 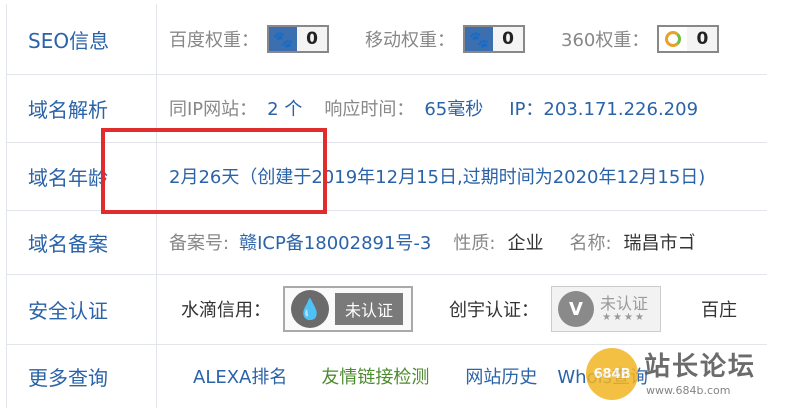 I want to click on s360-weight-badge: 0, so click(x=688, y=39).